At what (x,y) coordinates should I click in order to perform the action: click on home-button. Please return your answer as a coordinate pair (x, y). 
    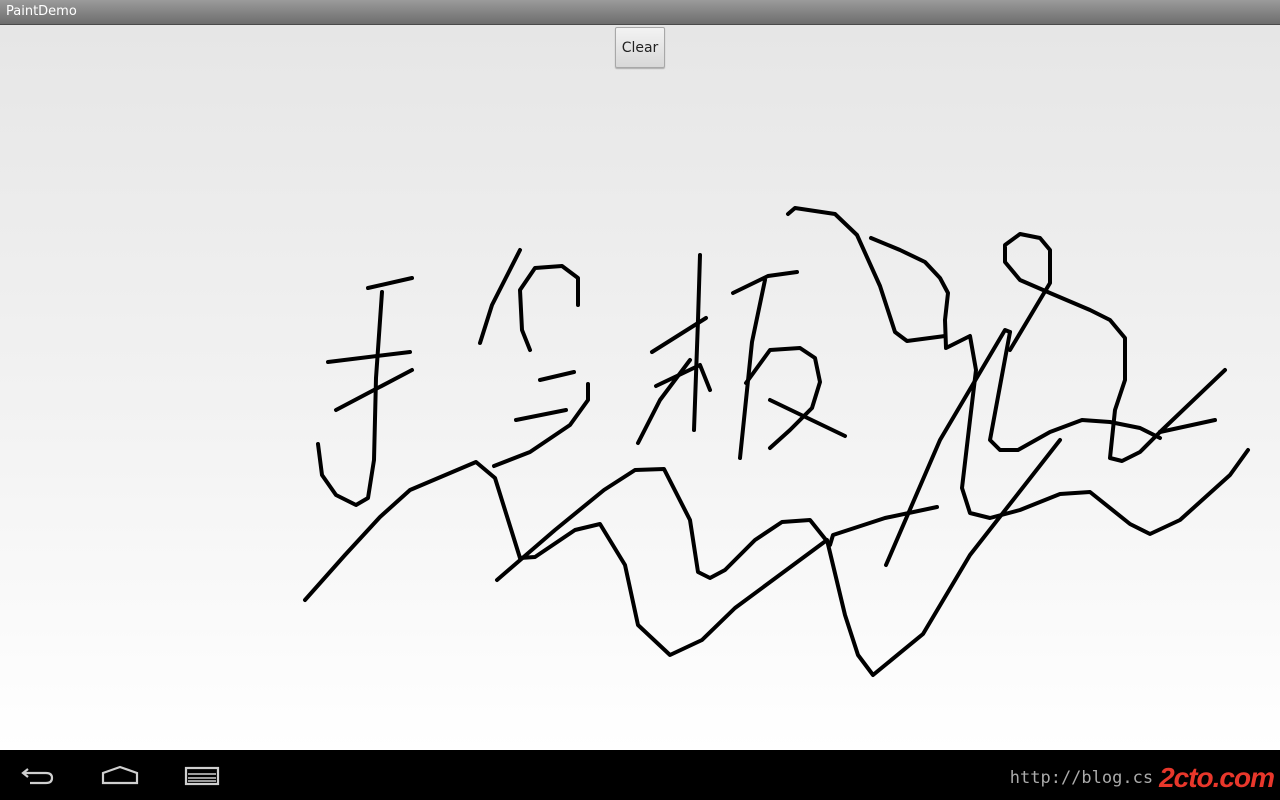
    Looking at the image, I should click on (120, 775).